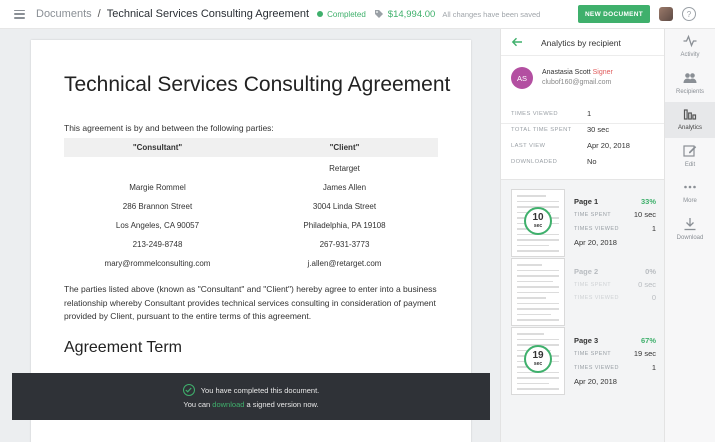  What do you see at coordinates (281, 404) in the screenshot?
I see `toast-suffix: a signed version now.` at bounding box center [281, 404].